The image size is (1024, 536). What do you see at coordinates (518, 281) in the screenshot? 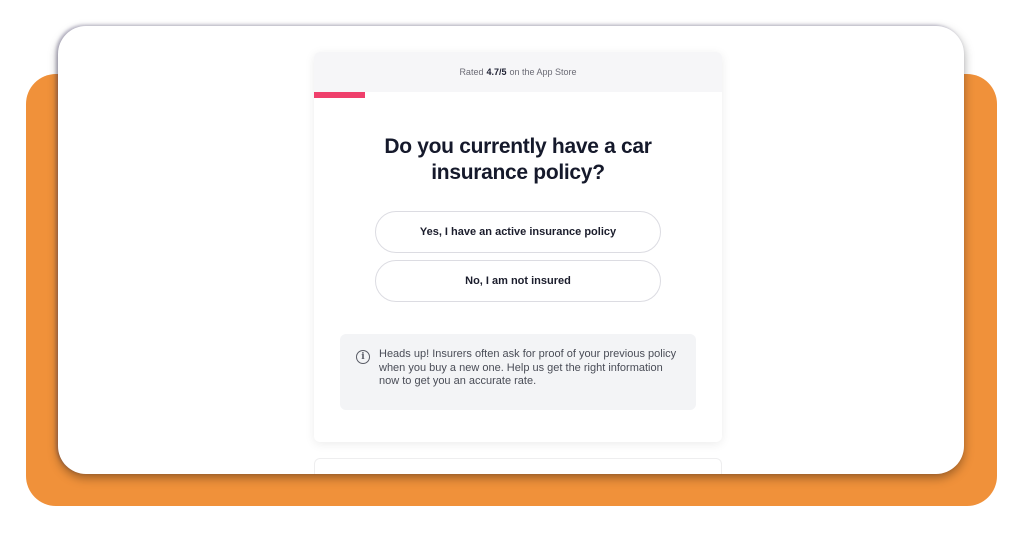
I see `option-not-insured-button: No, I am not insured` at bounding box center [518, 281].